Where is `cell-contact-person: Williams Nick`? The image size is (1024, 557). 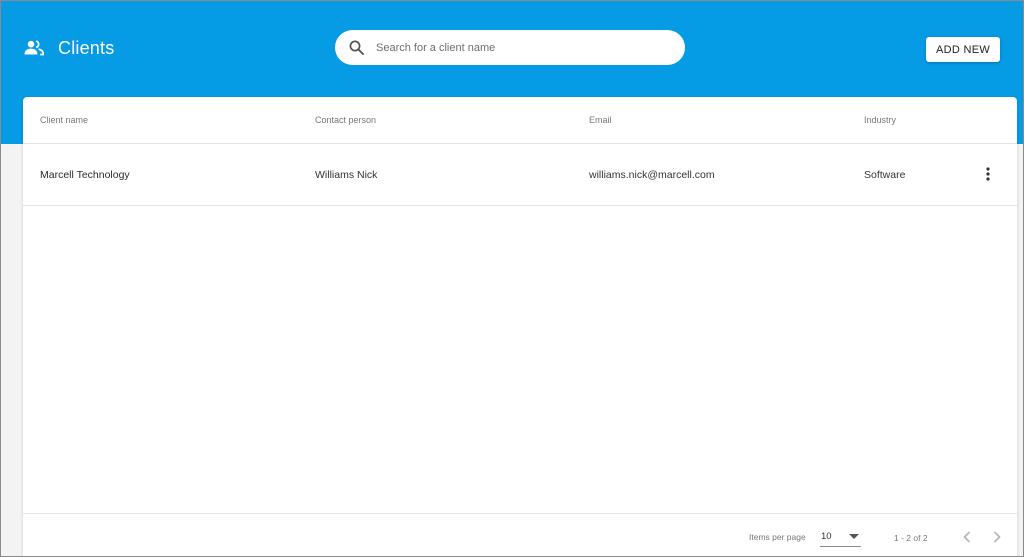
cell-contact-person: Williams Nick is located at coordinates (346, 175).